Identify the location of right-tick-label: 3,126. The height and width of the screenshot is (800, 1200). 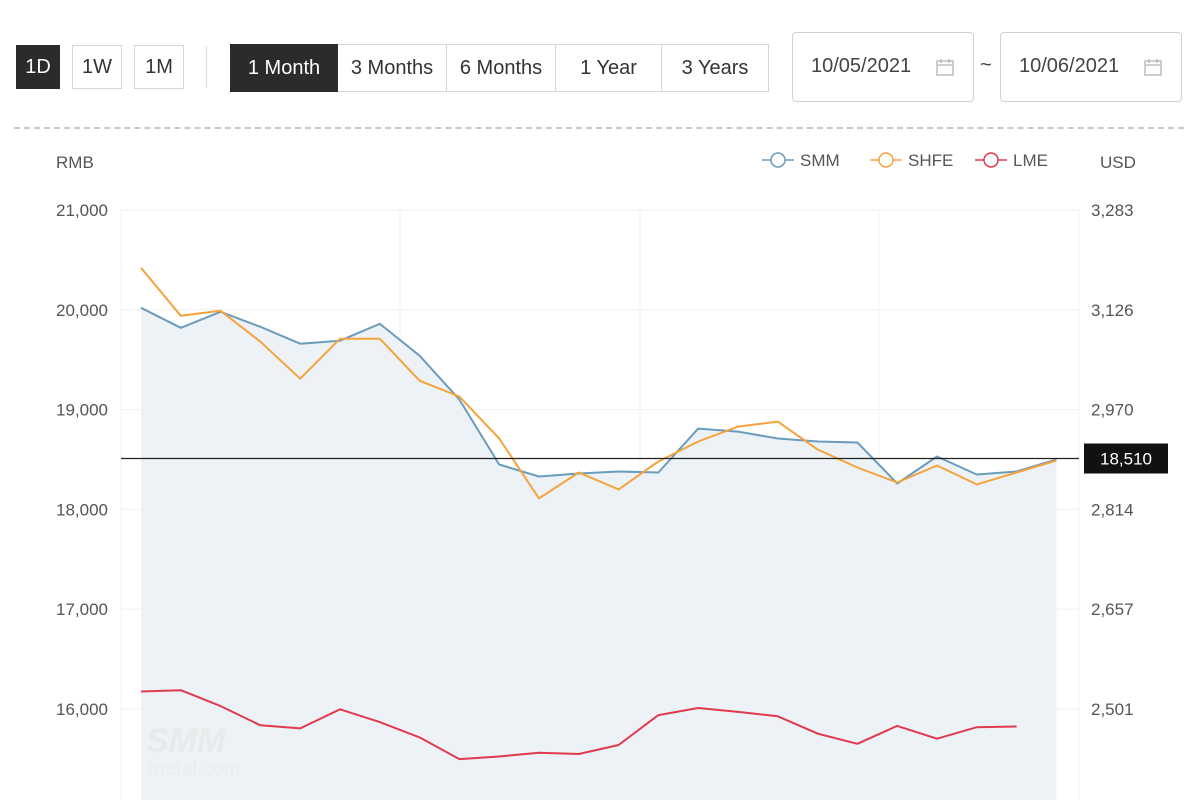
(1112, 310).